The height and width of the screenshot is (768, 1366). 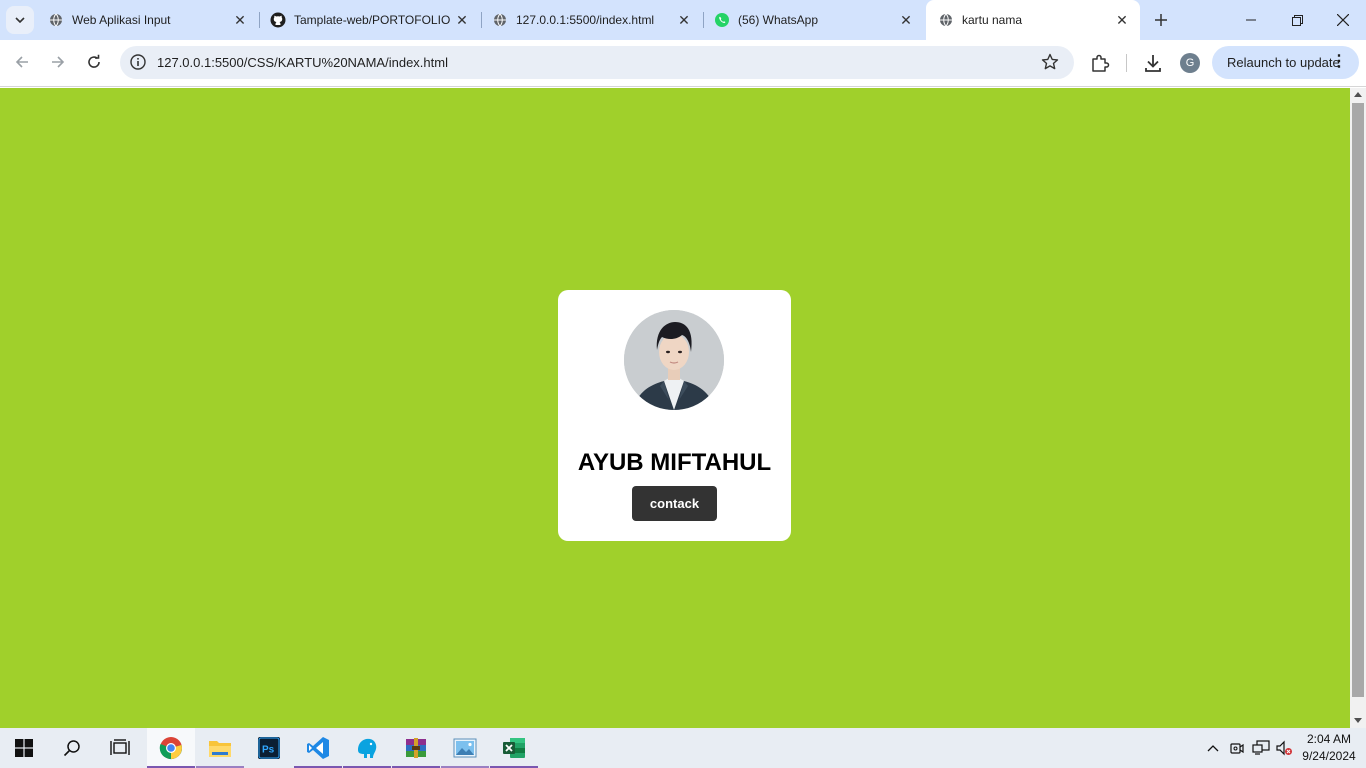 What do you see at coordinates (1358, 400) in the screenshot?
I see `scrollbar-thumb` at bounding box center [1358, 400].